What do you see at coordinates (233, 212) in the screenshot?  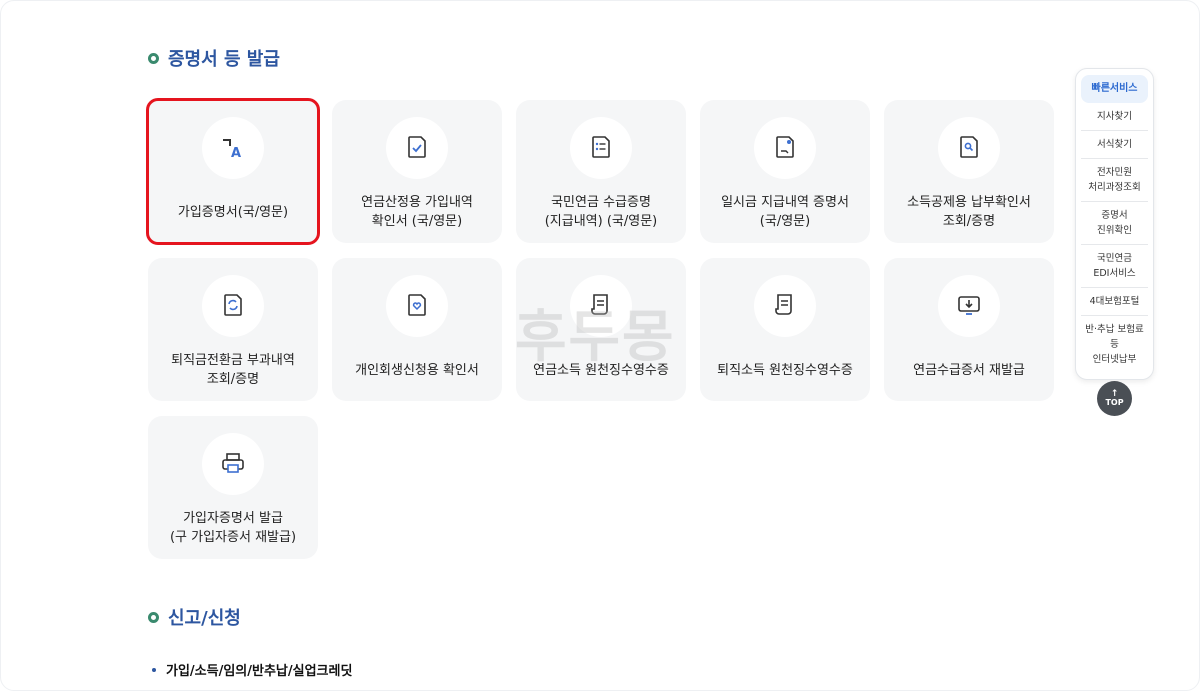 I see `certificate-card-label: 가입증명서(국/영문)` at bounding box center [233, 212].